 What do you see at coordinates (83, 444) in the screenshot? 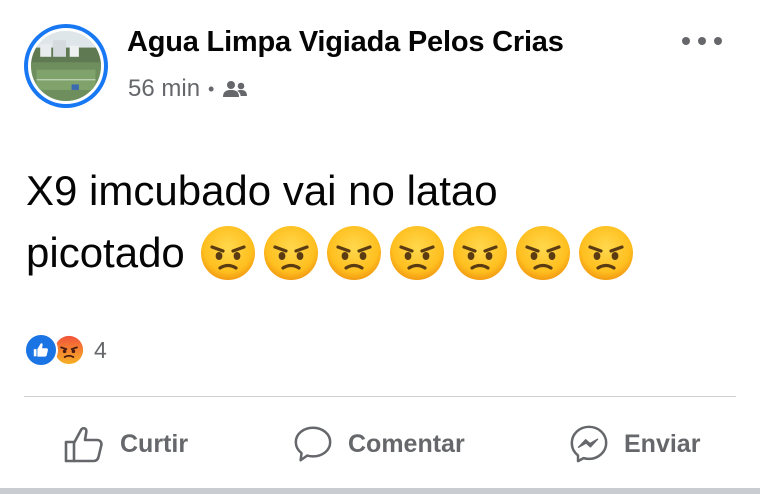
I see `thumbs-up-icon` at bounding box center [83, 444].